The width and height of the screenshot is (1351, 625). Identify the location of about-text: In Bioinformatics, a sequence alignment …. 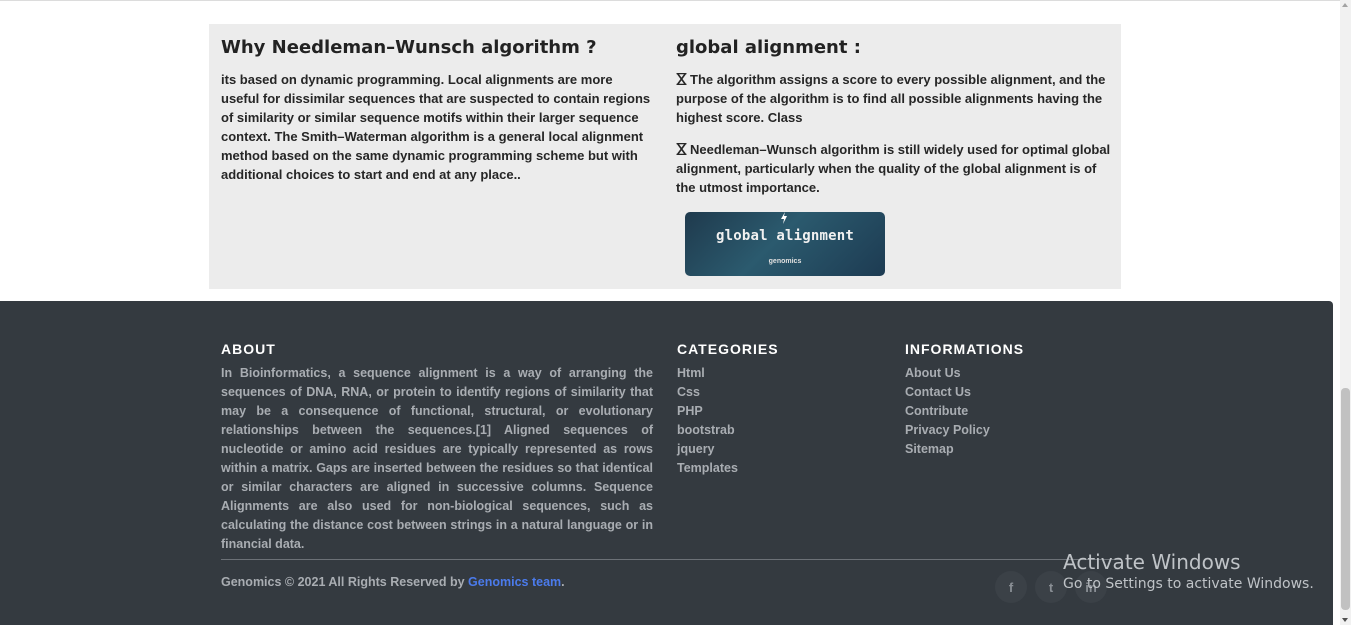
(437, 458).